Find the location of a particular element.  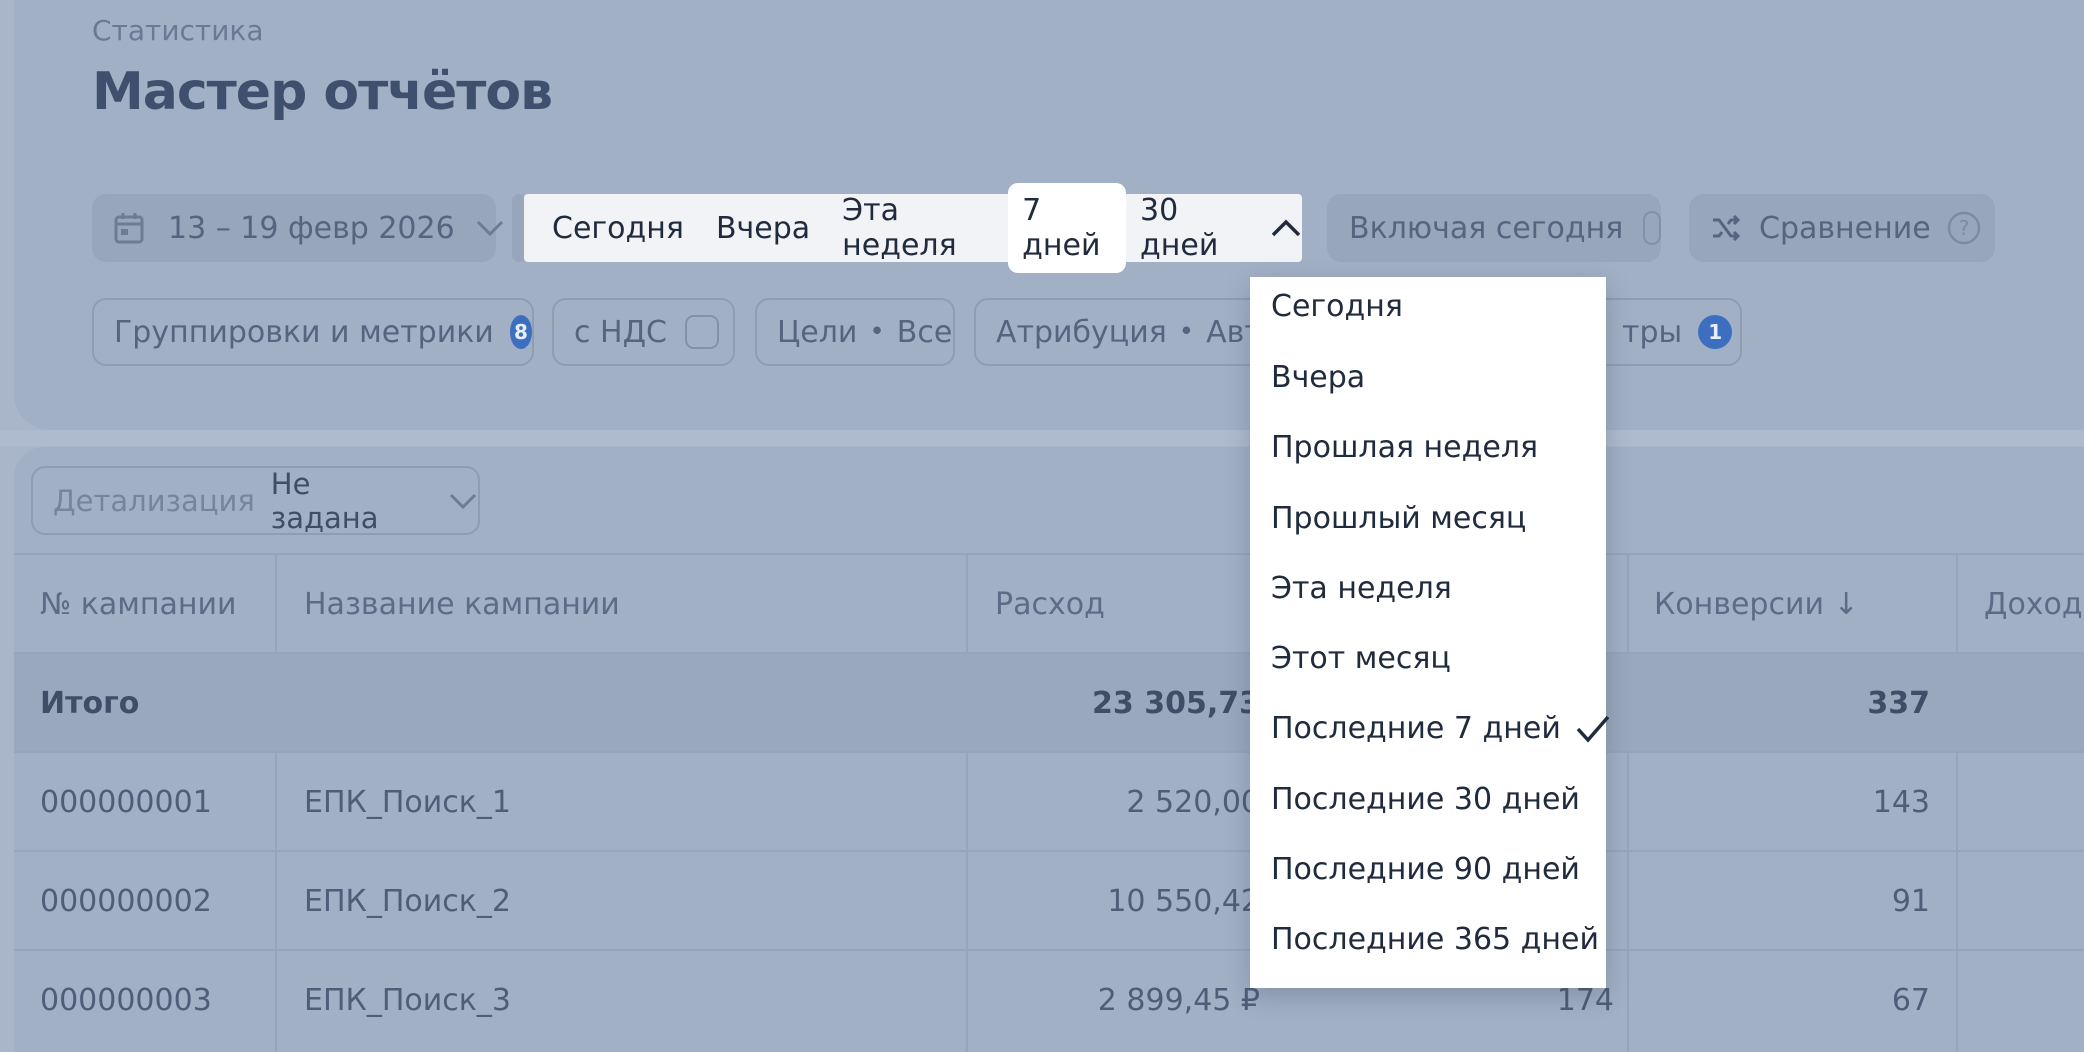

campaign-name: ЕПК_Поиск_2 is located at coordinates (407, 901).